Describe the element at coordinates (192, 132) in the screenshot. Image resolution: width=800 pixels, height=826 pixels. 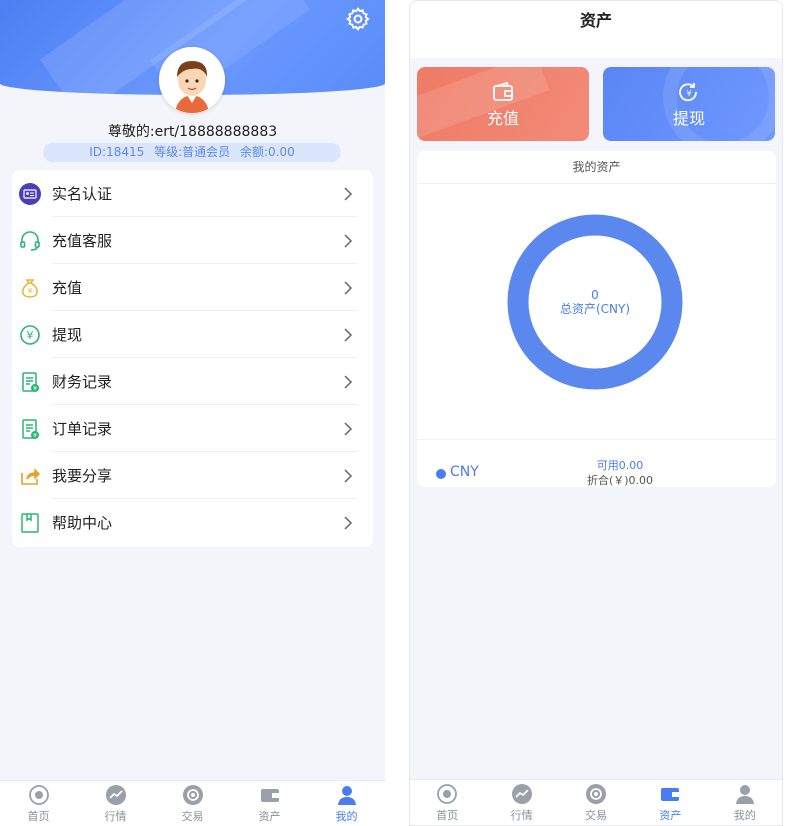
I see `greeting-text: 尊敬的:ert/18888888883` at that location.